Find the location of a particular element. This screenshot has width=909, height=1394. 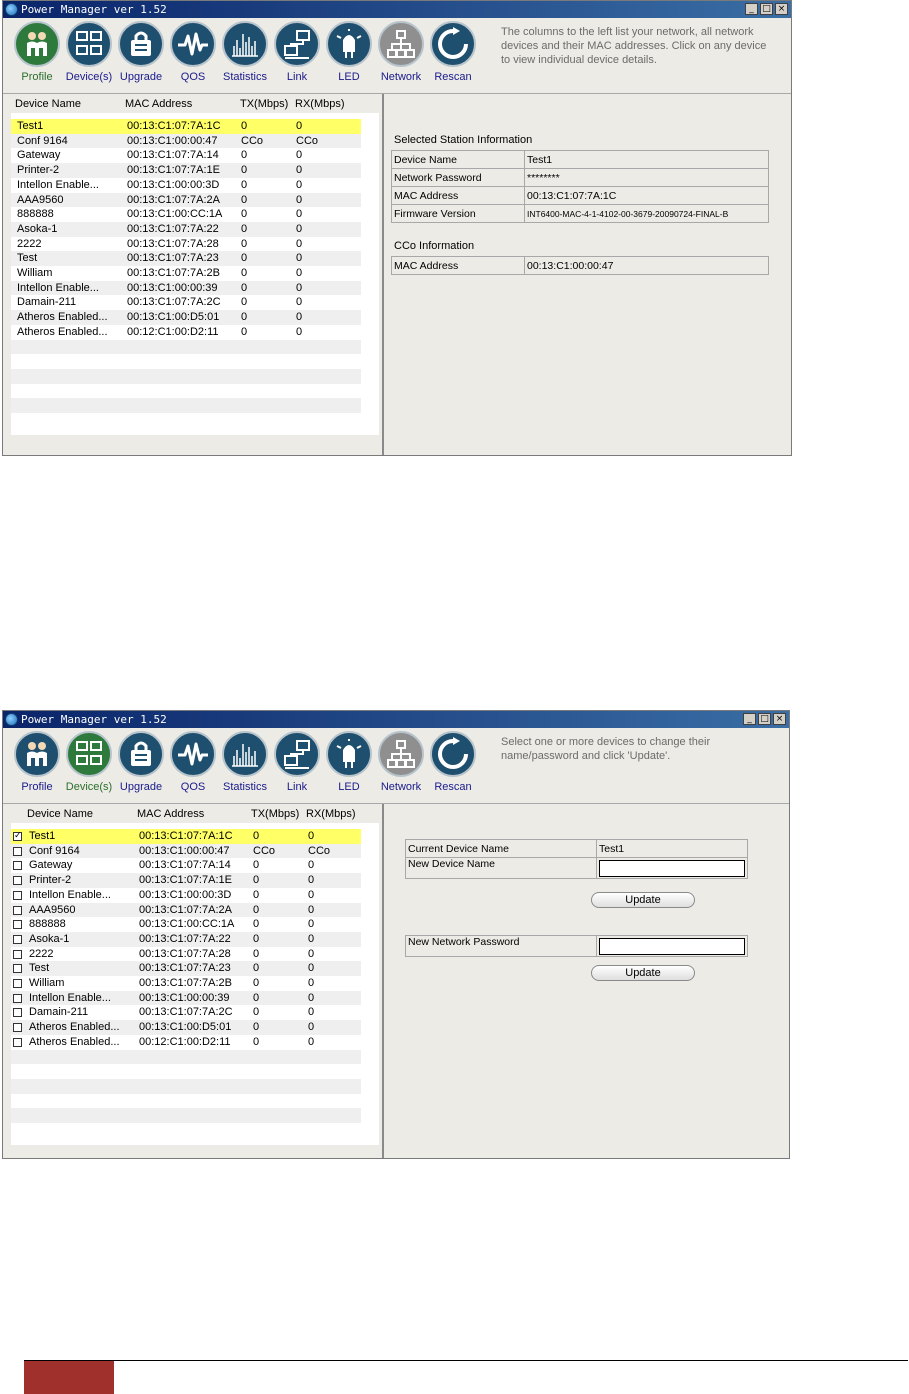

device-checkbox: ✓ is located at coordinates (17, 836).